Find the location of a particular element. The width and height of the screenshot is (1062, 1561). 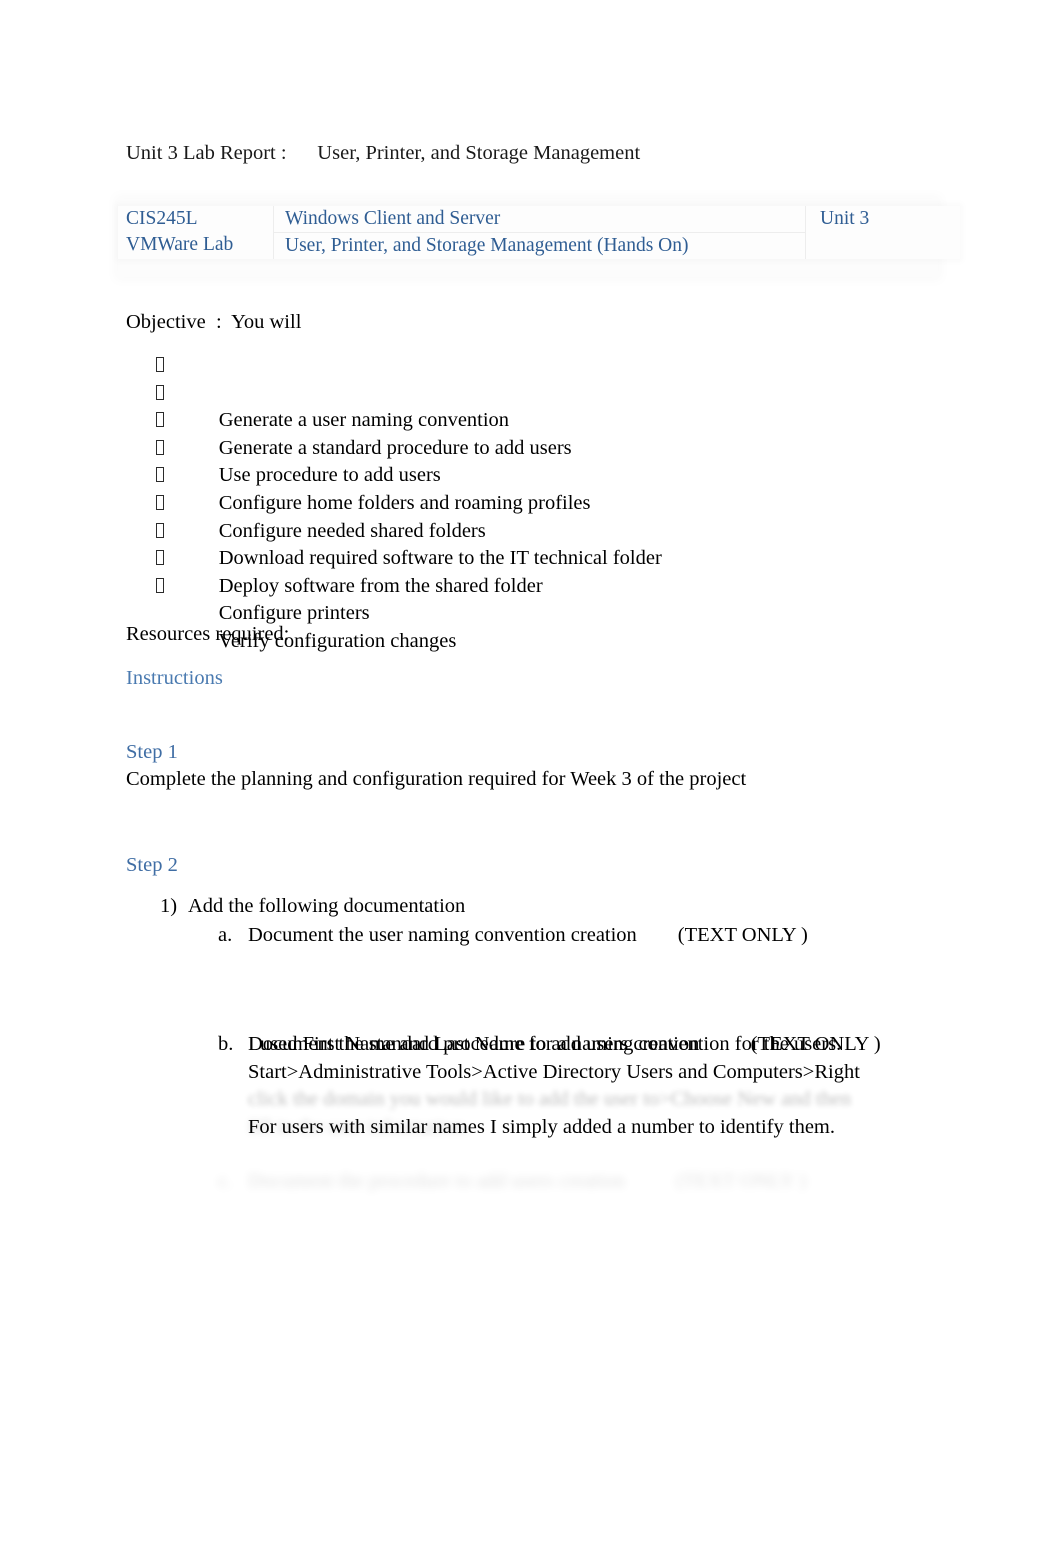

list-item: Configure printers is located at coordinates (516, 584).